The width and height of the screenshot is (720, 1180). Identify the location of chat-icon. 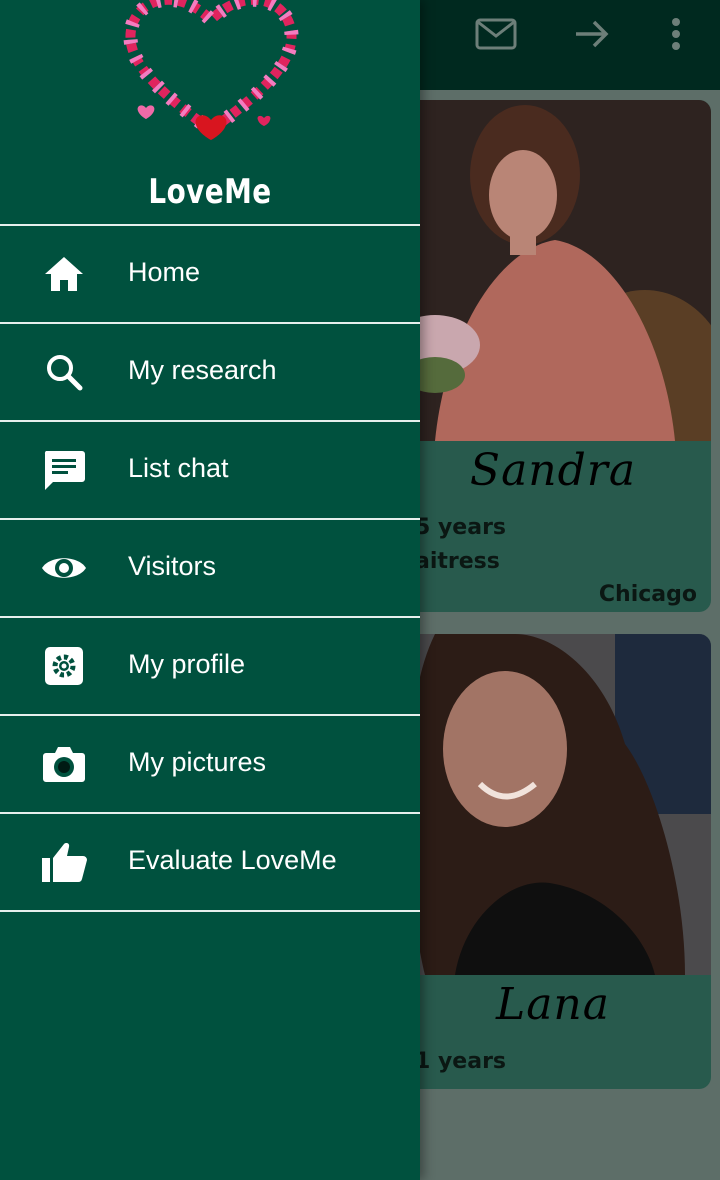
(64, 470).